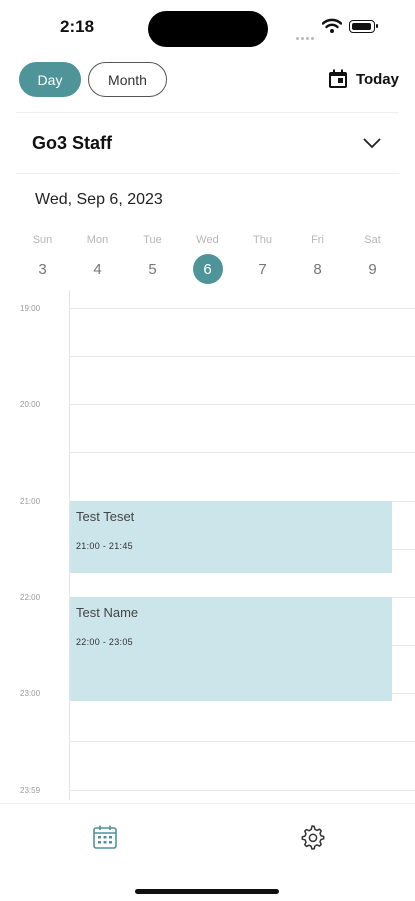 The image size is (415, 901). What do you see at coordinates (30, 597) in the screenshot?
I see `hour-label: 22:00` at bounding box center [30, 597].